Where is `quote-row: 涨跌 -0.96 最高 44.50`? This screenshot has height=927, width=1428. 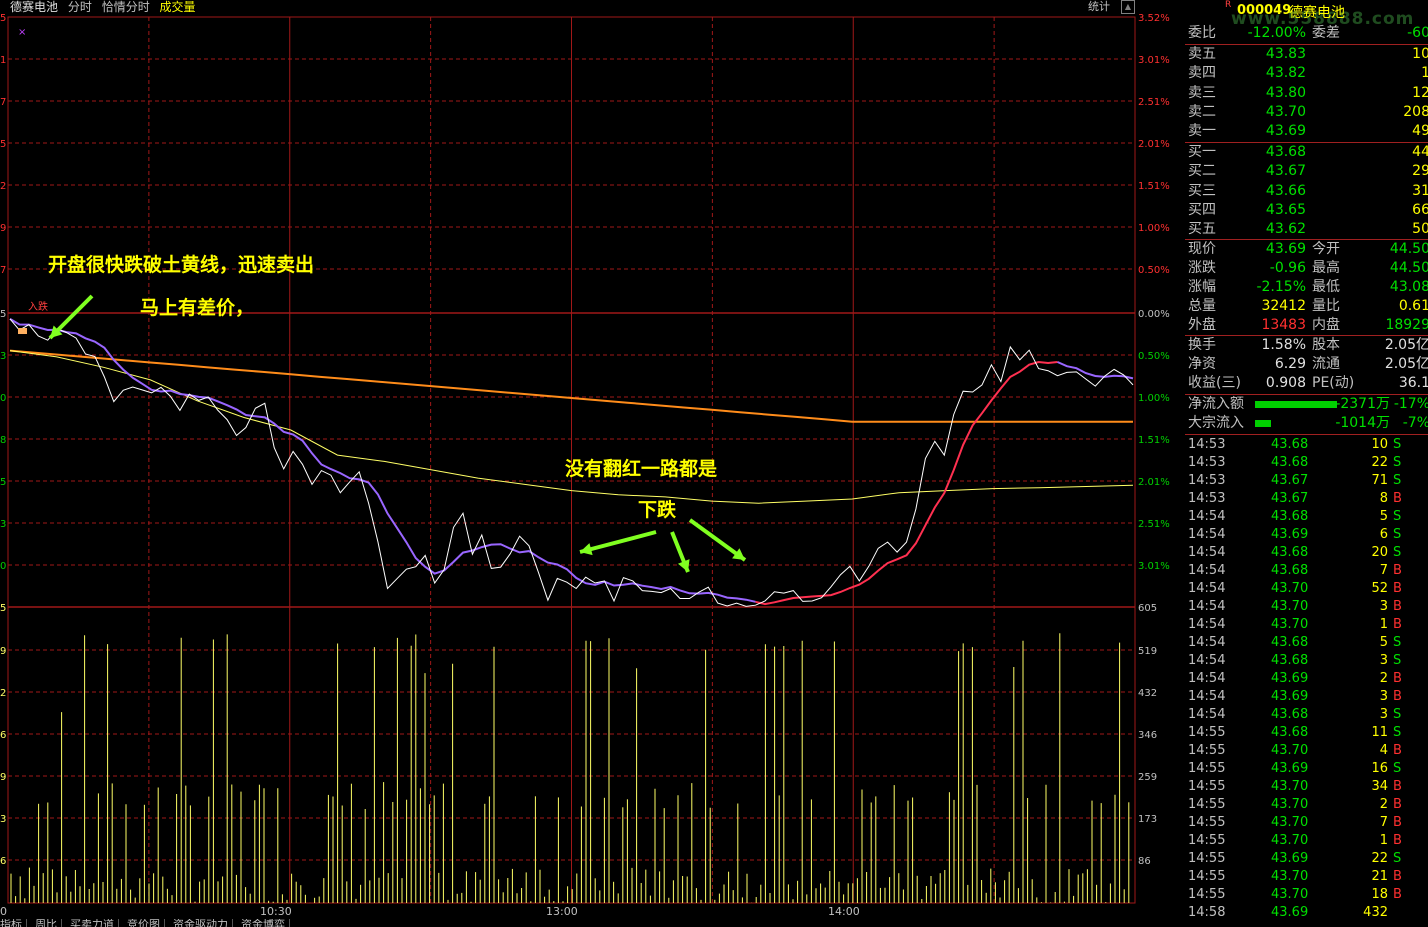 quote-row: 涨跌 -0.96 最高 44.50 is located at coordinates (1308, 268).